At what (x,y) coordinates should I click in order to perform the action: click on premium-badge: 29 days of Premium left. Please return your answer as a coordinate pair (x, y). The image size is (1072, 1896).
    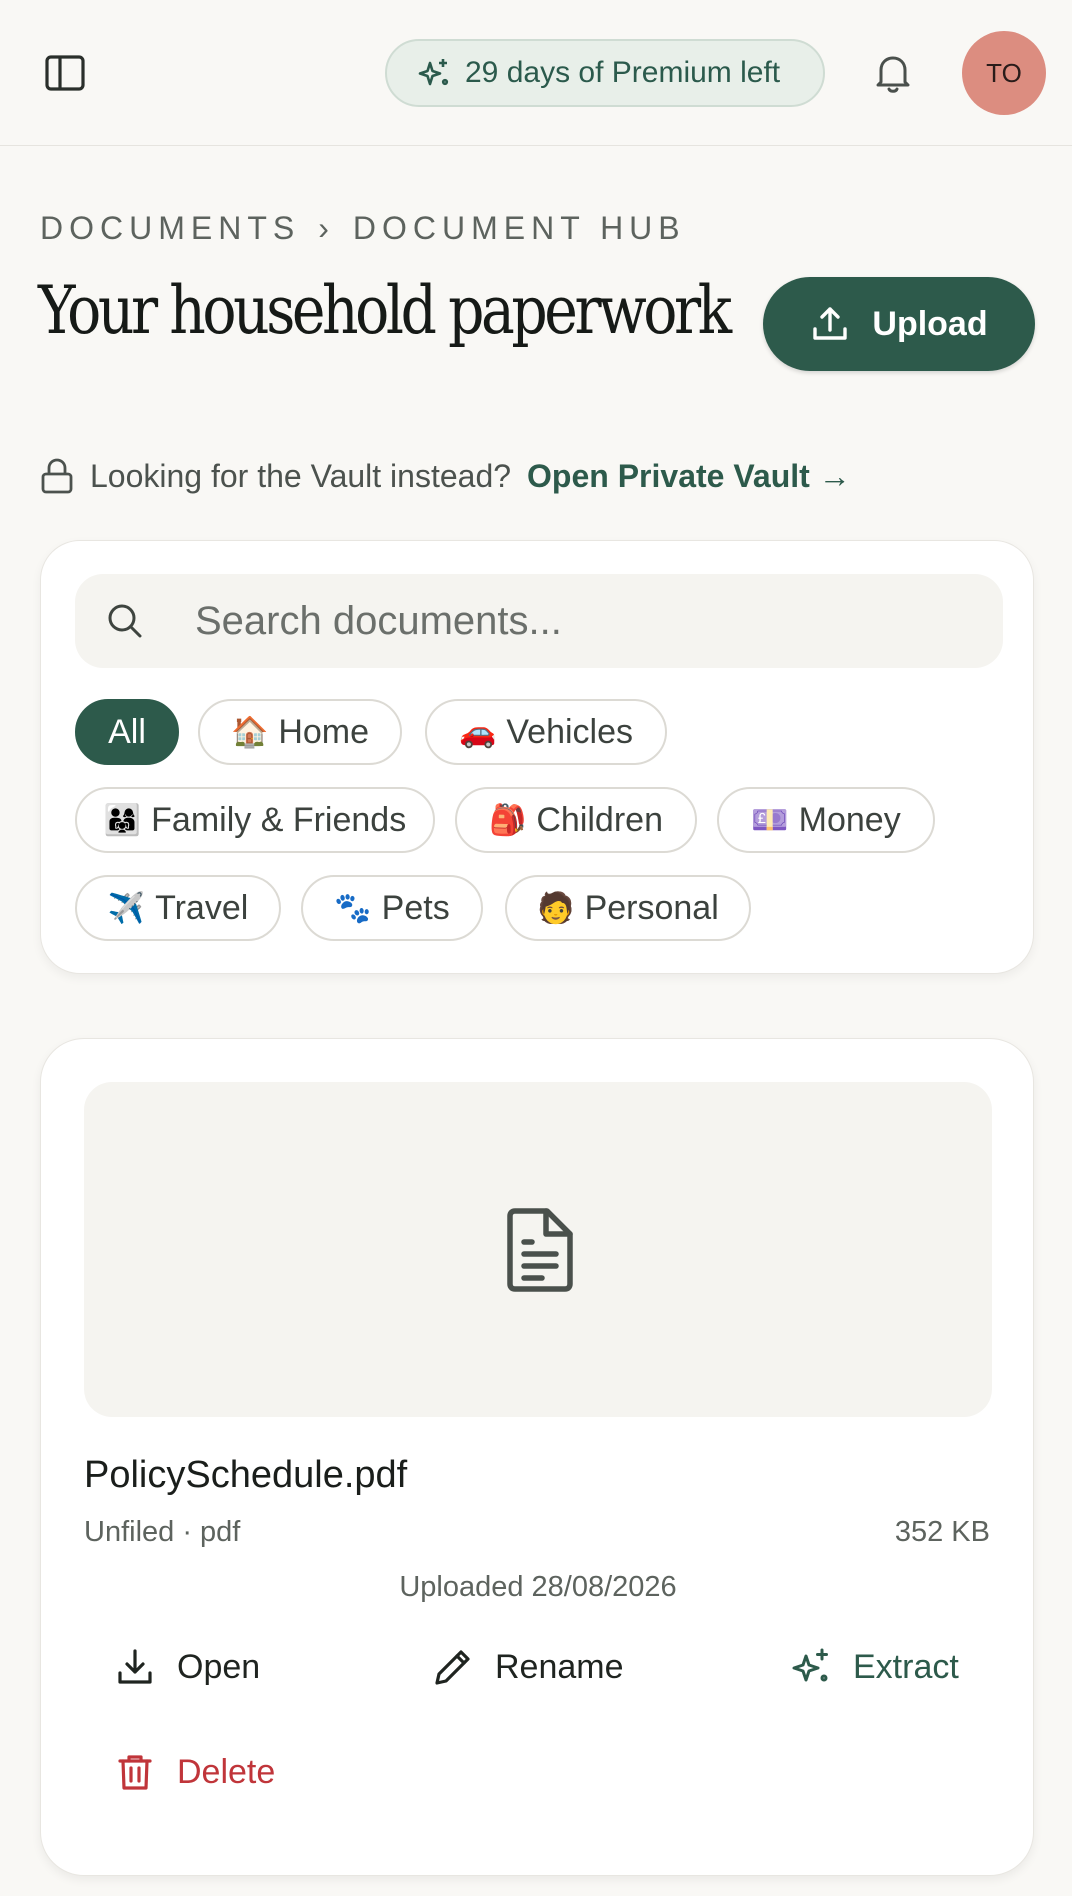
    Looking at the image, I should click on (605, 73).